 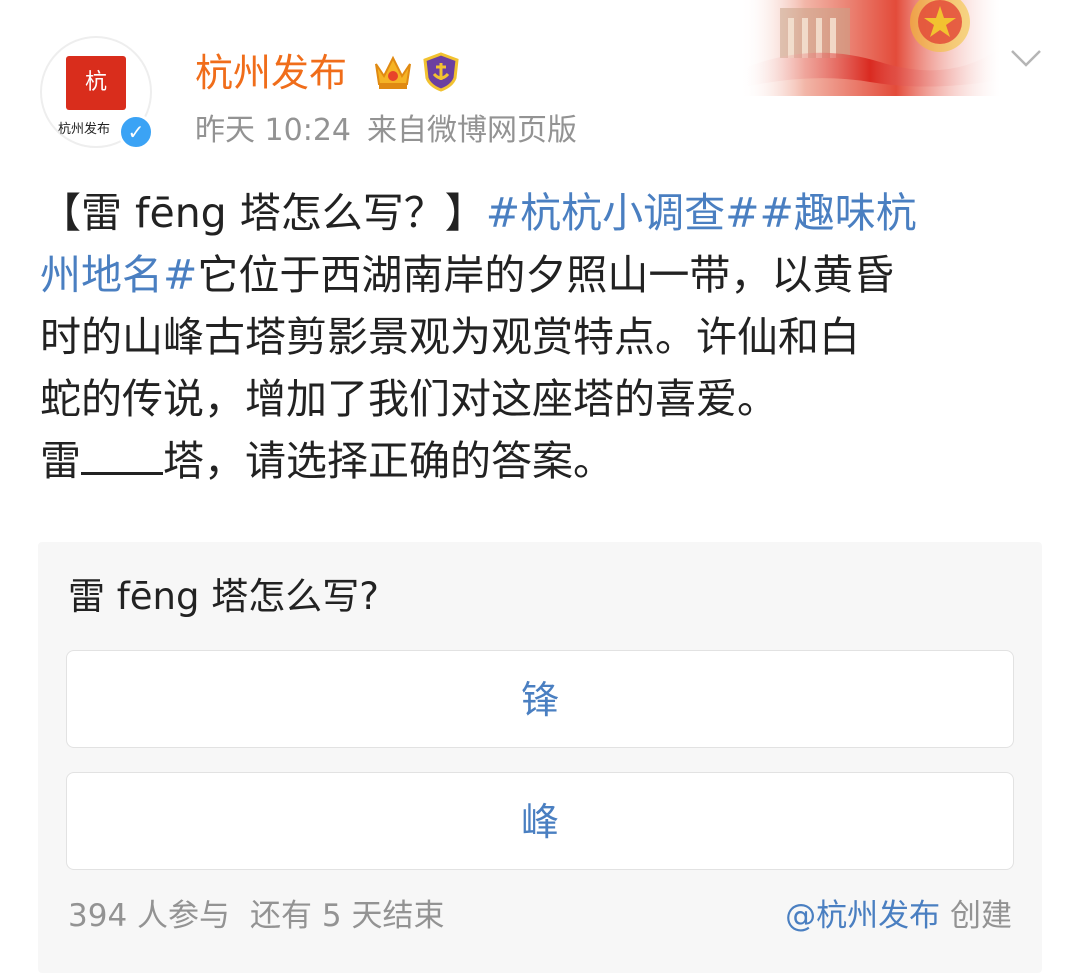 I want to click on poll-option-button: 锋, so click(x=540, y=699).